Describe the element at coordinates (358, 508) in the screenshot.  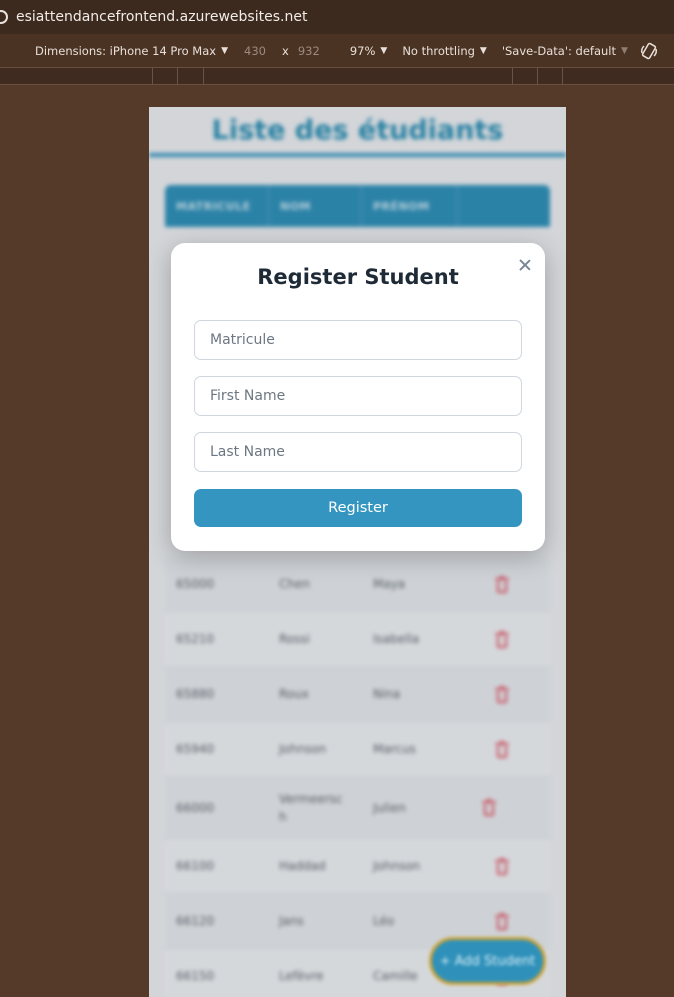
I see `register-button: Register` at that location.